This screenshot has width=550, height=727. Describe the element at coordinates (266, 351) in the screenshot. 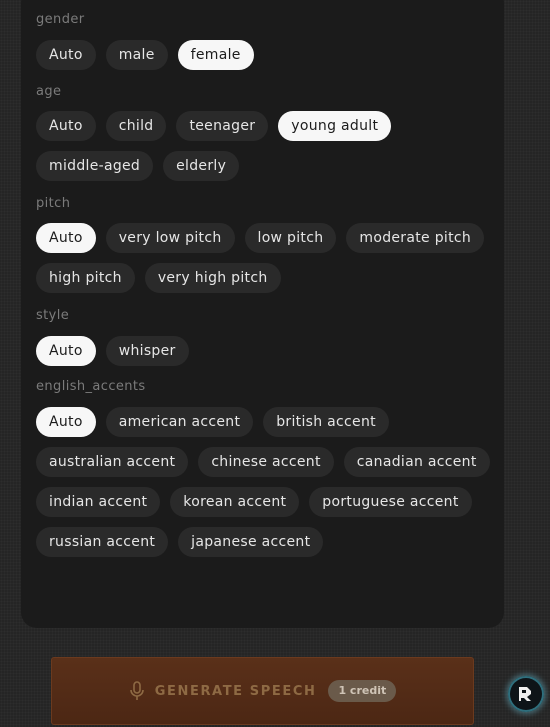

I see `option-group-style: Auto whisper` at that location.